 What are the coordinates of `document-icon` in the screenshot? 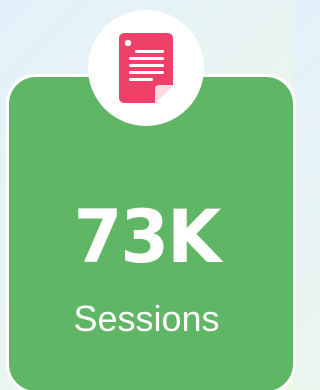 It's located at (146, 68).